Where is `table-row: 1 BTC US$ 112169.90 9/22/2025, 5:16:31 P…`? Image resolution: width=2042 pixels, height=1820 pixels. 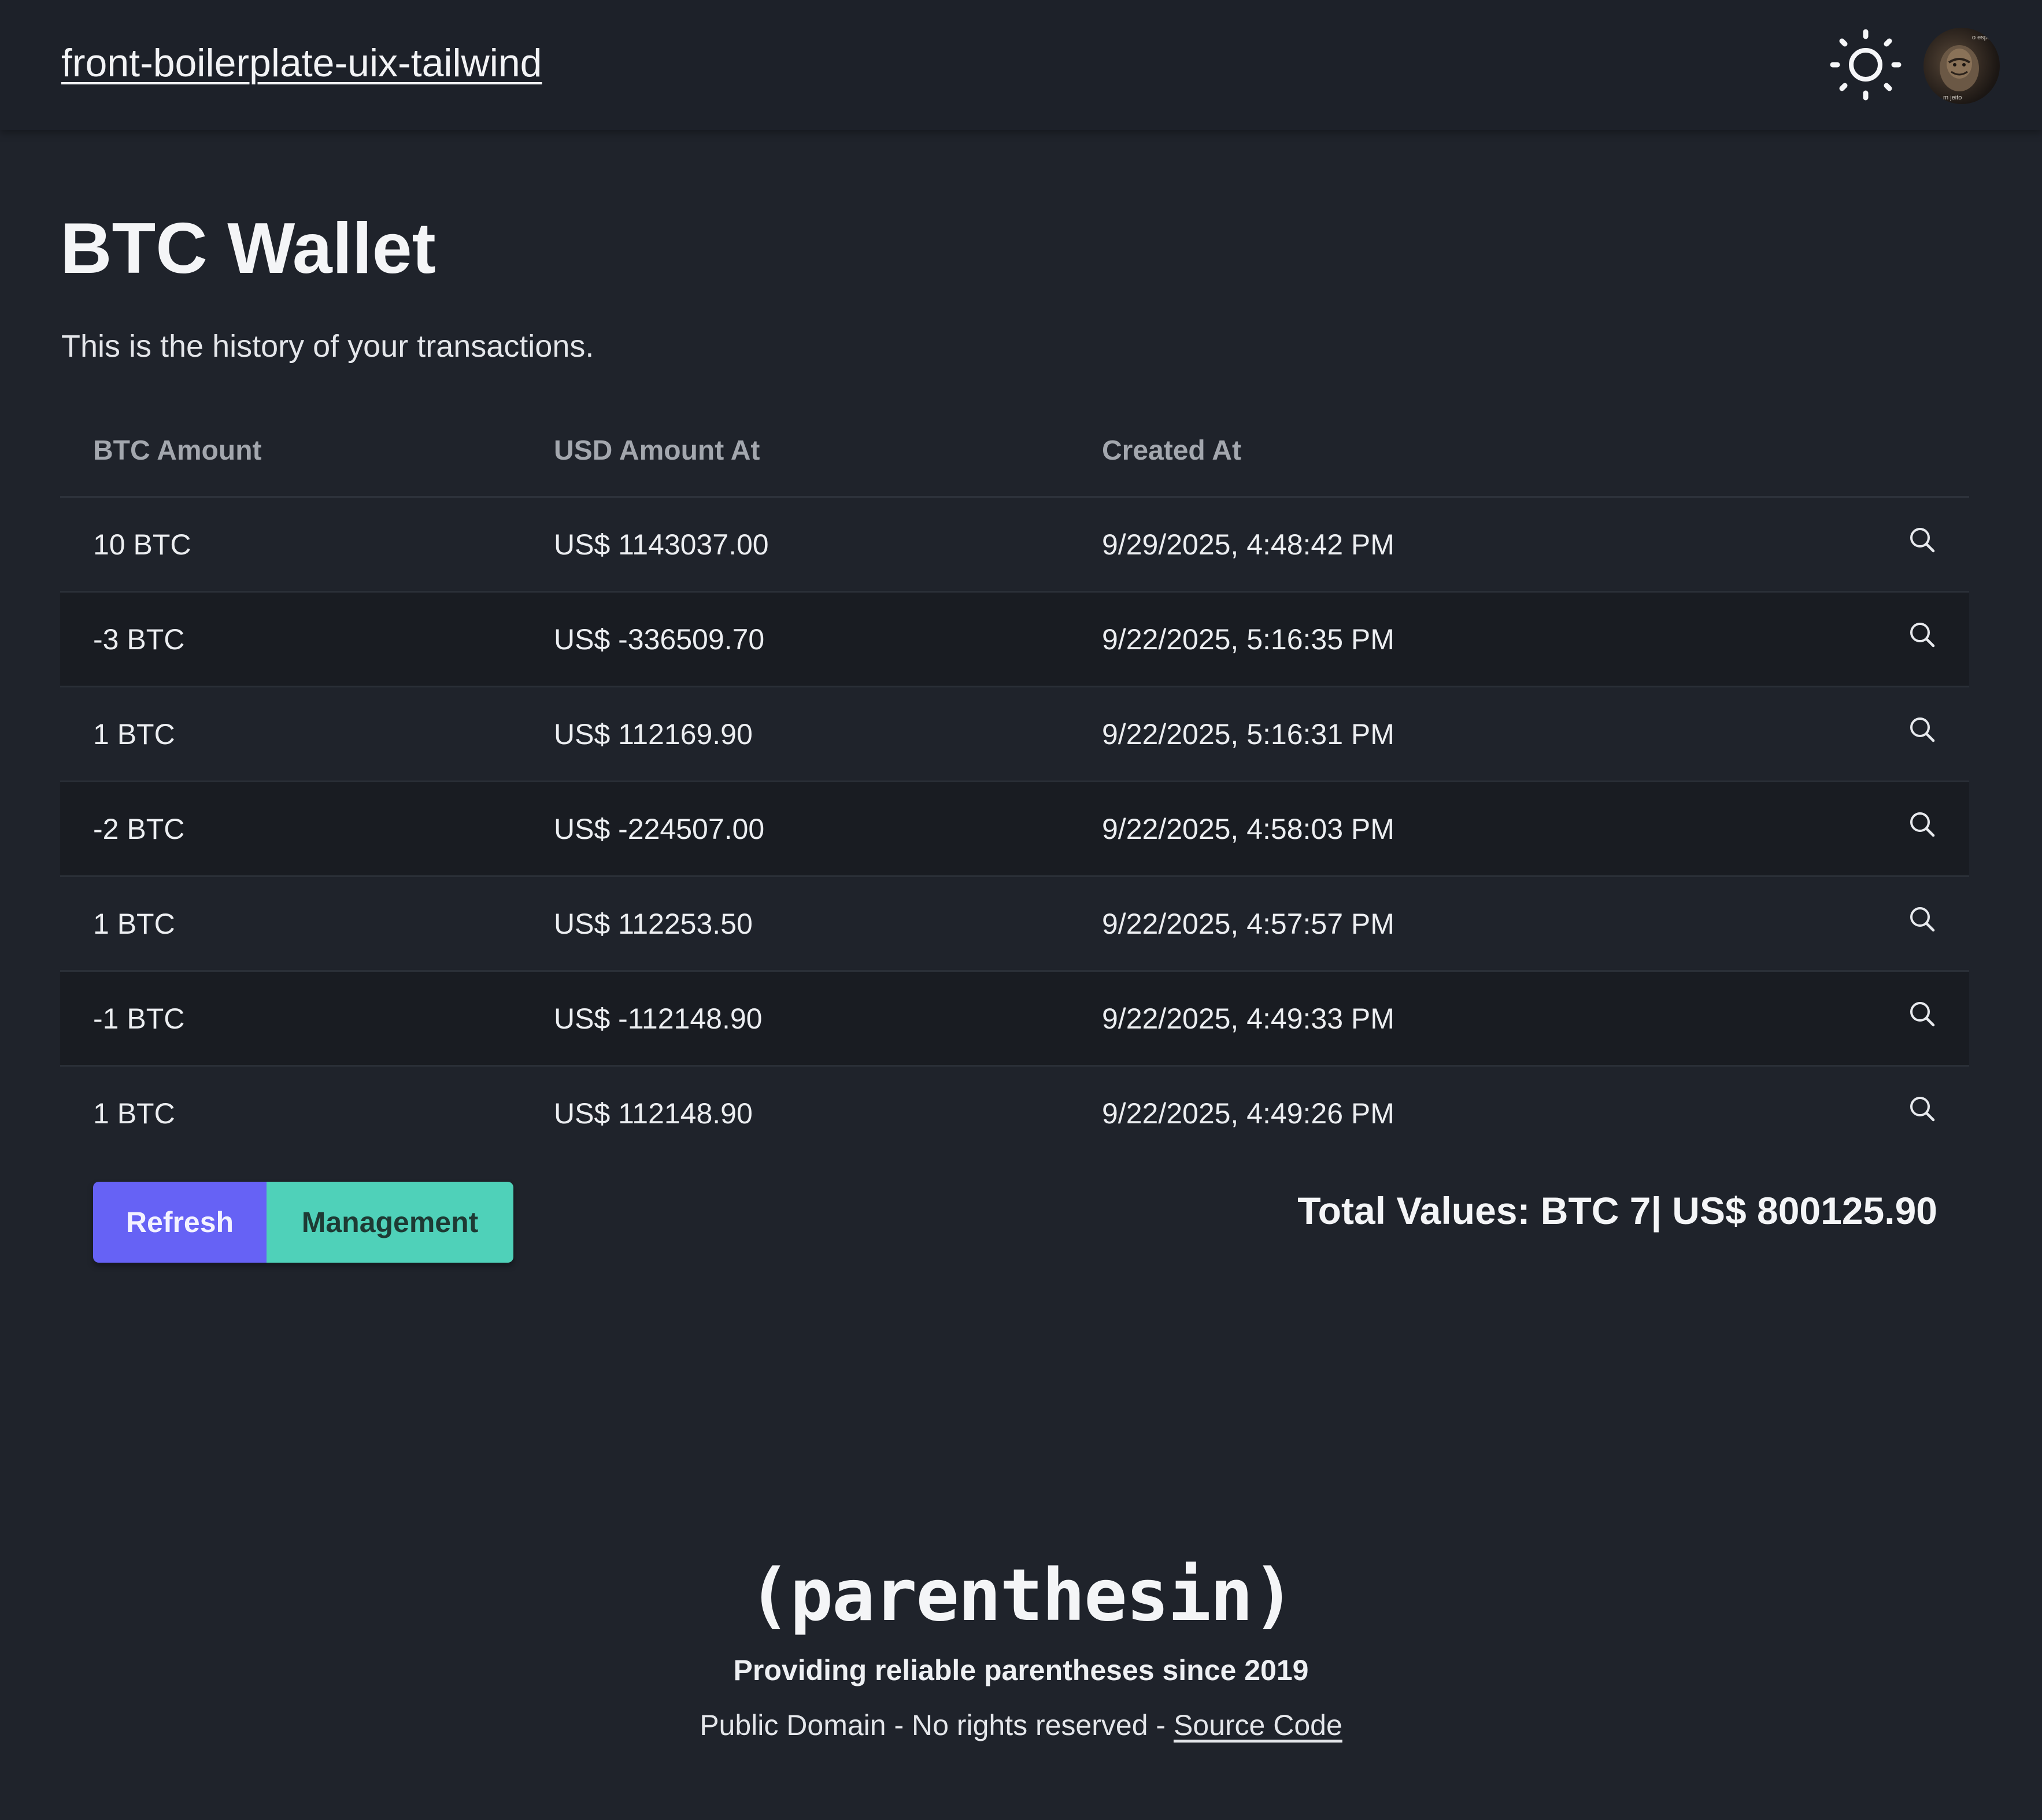
table-row: 1 BTC US$ 112169.90 9/22/2025, 5:16:31 P… is located at coordinates (1014, 735).